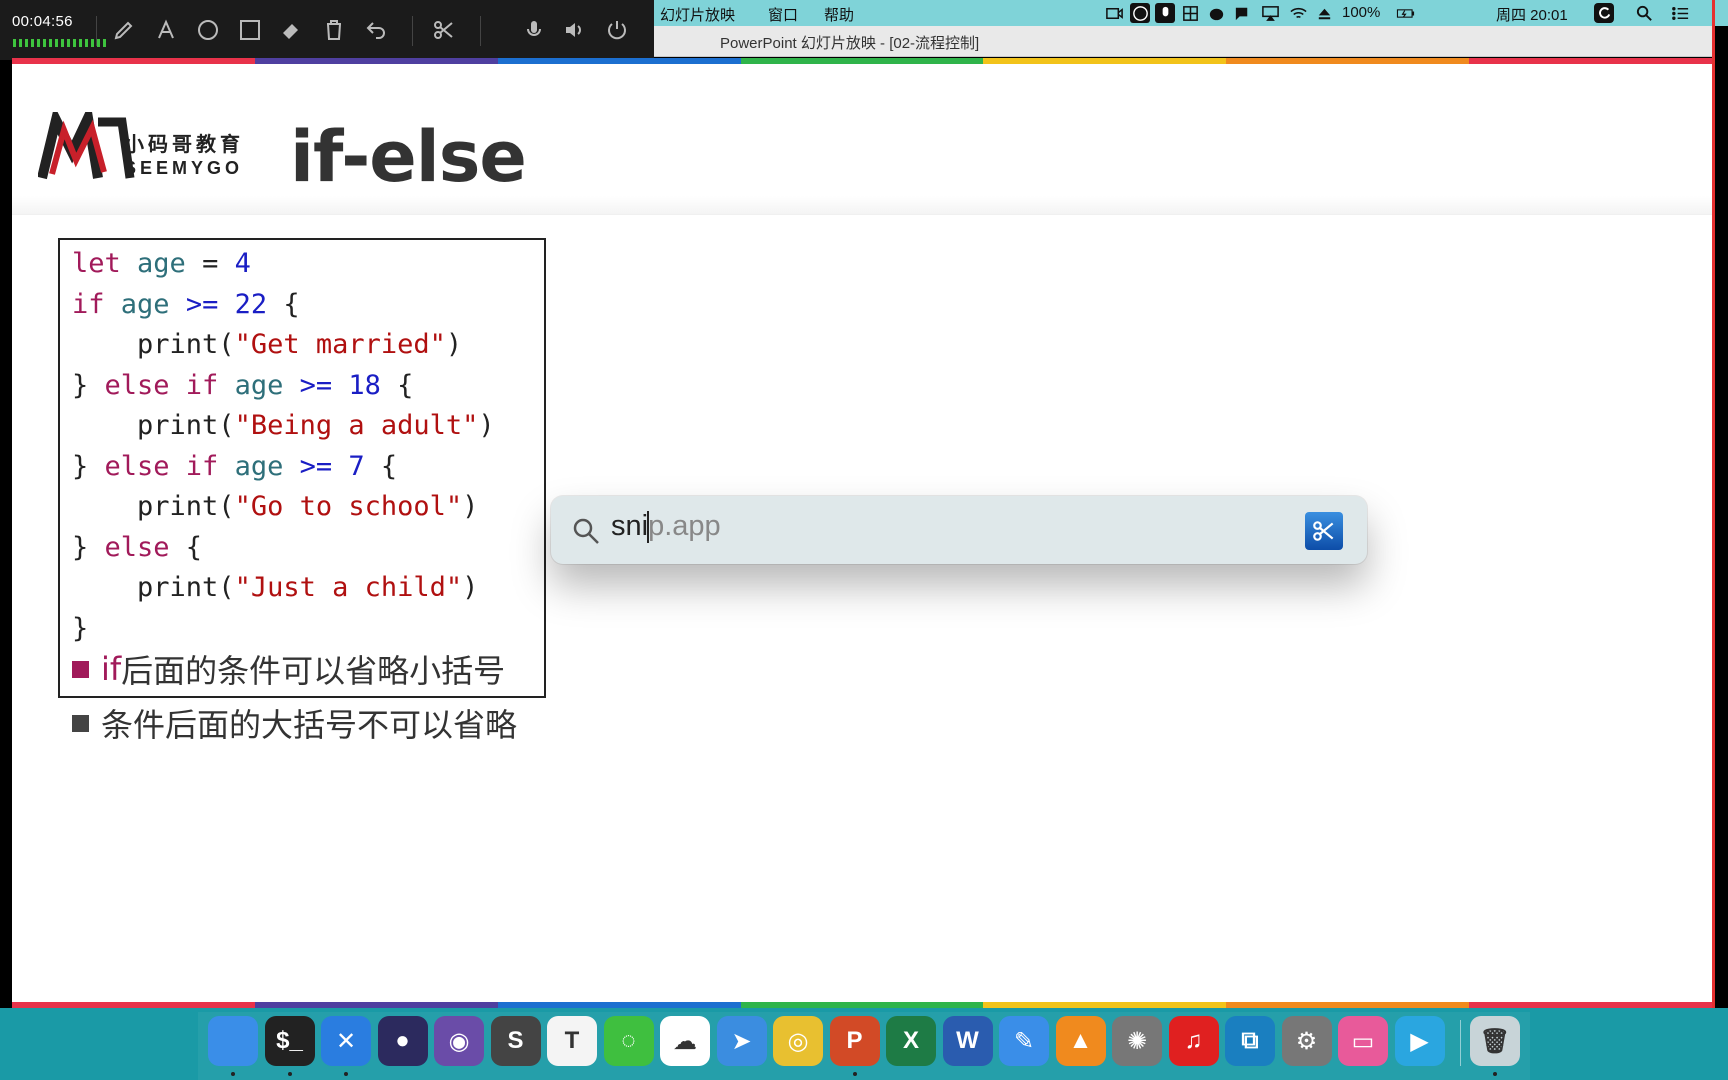 The height and width of the screenshot is (1080, 1728). Describe the element at coordinates (124, 30) in the screenshot. I see `pen-icon` at that location.